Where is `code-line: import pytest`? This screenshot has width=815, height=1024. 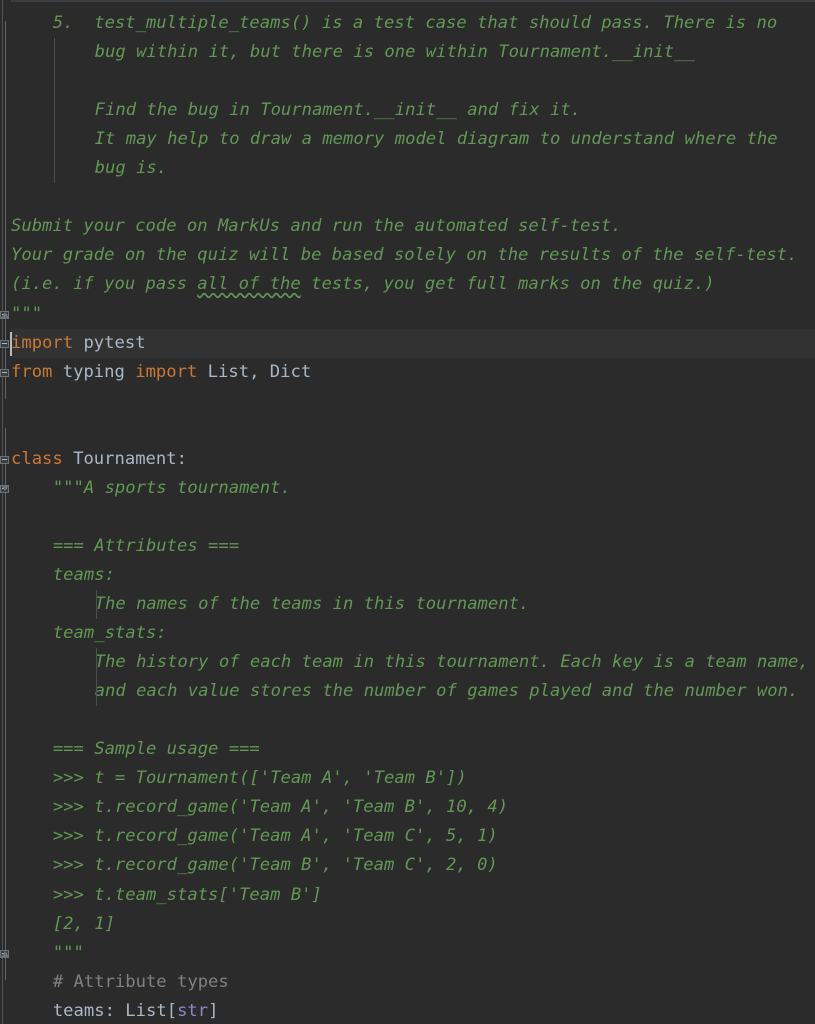
code-line: import pytest is located at coordinates (78, 343).